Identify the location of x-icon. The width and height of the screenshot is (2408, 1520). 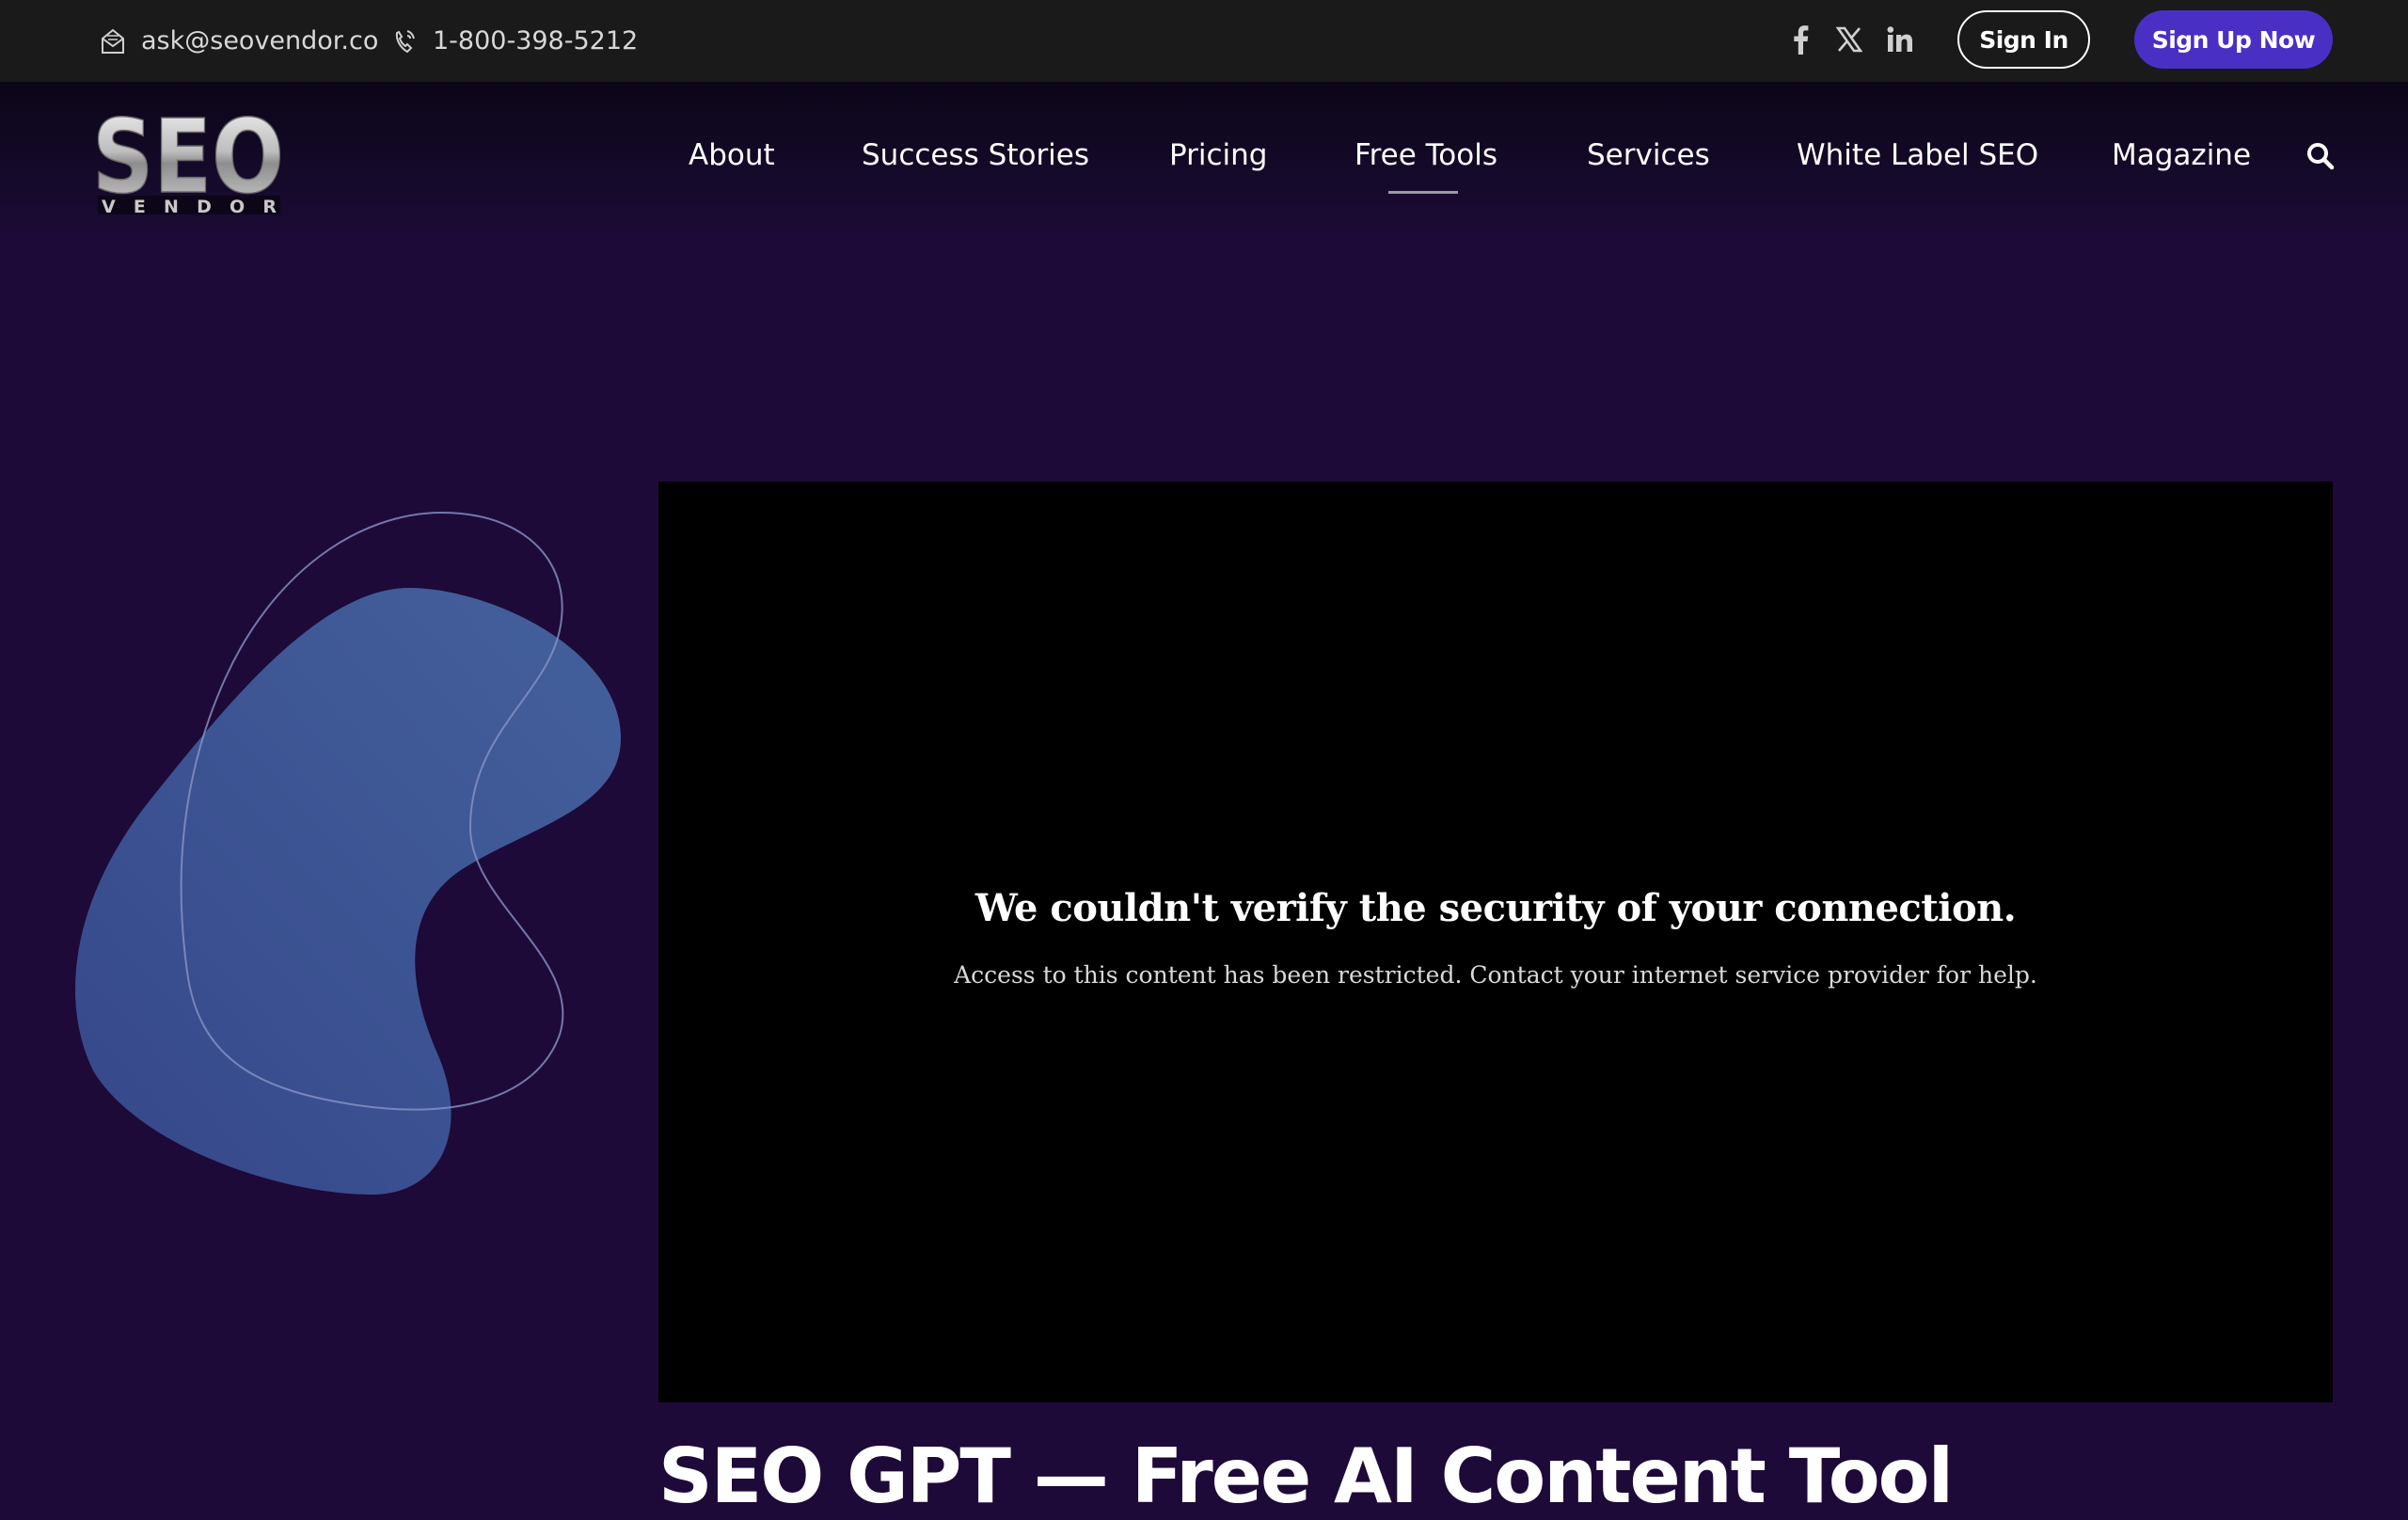
(1849, 41).